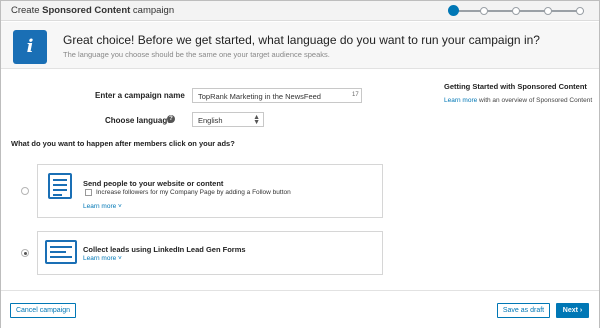 The width and height of the screenshot is (600, 328). What do you see at coordinates (515, 86) in the screenshot?
I see `sidebar-title: Getting Started with Sponsored Content` at bounding box center [515, 86].